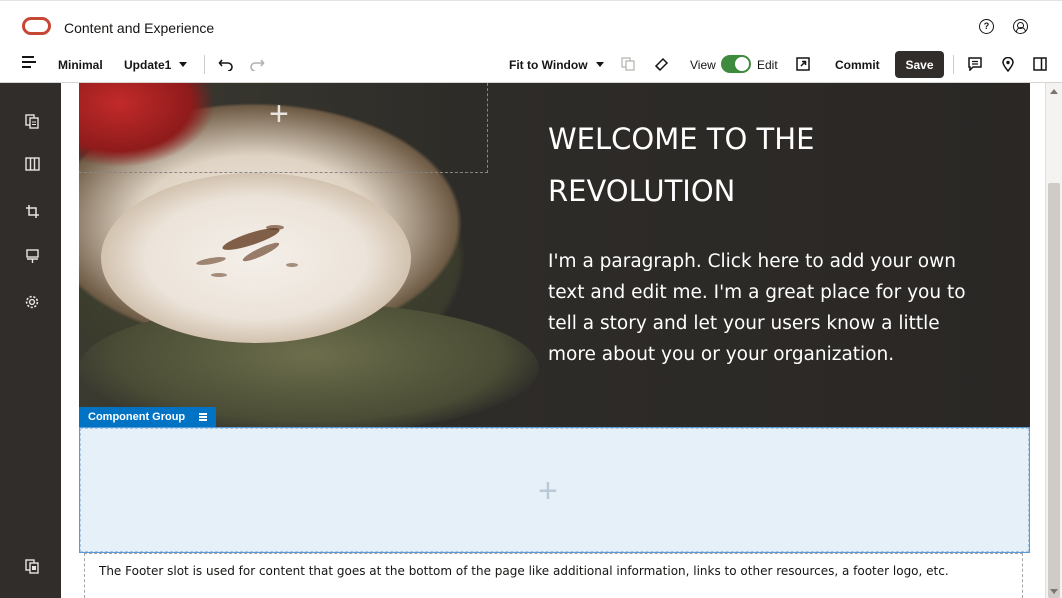 This screenshot has width=1062, height=598. What do you see at coordinates (548, 65) in the screenshot?
I see `fit-to-window-label: Fit to Window` at bounding box center [548, 65].